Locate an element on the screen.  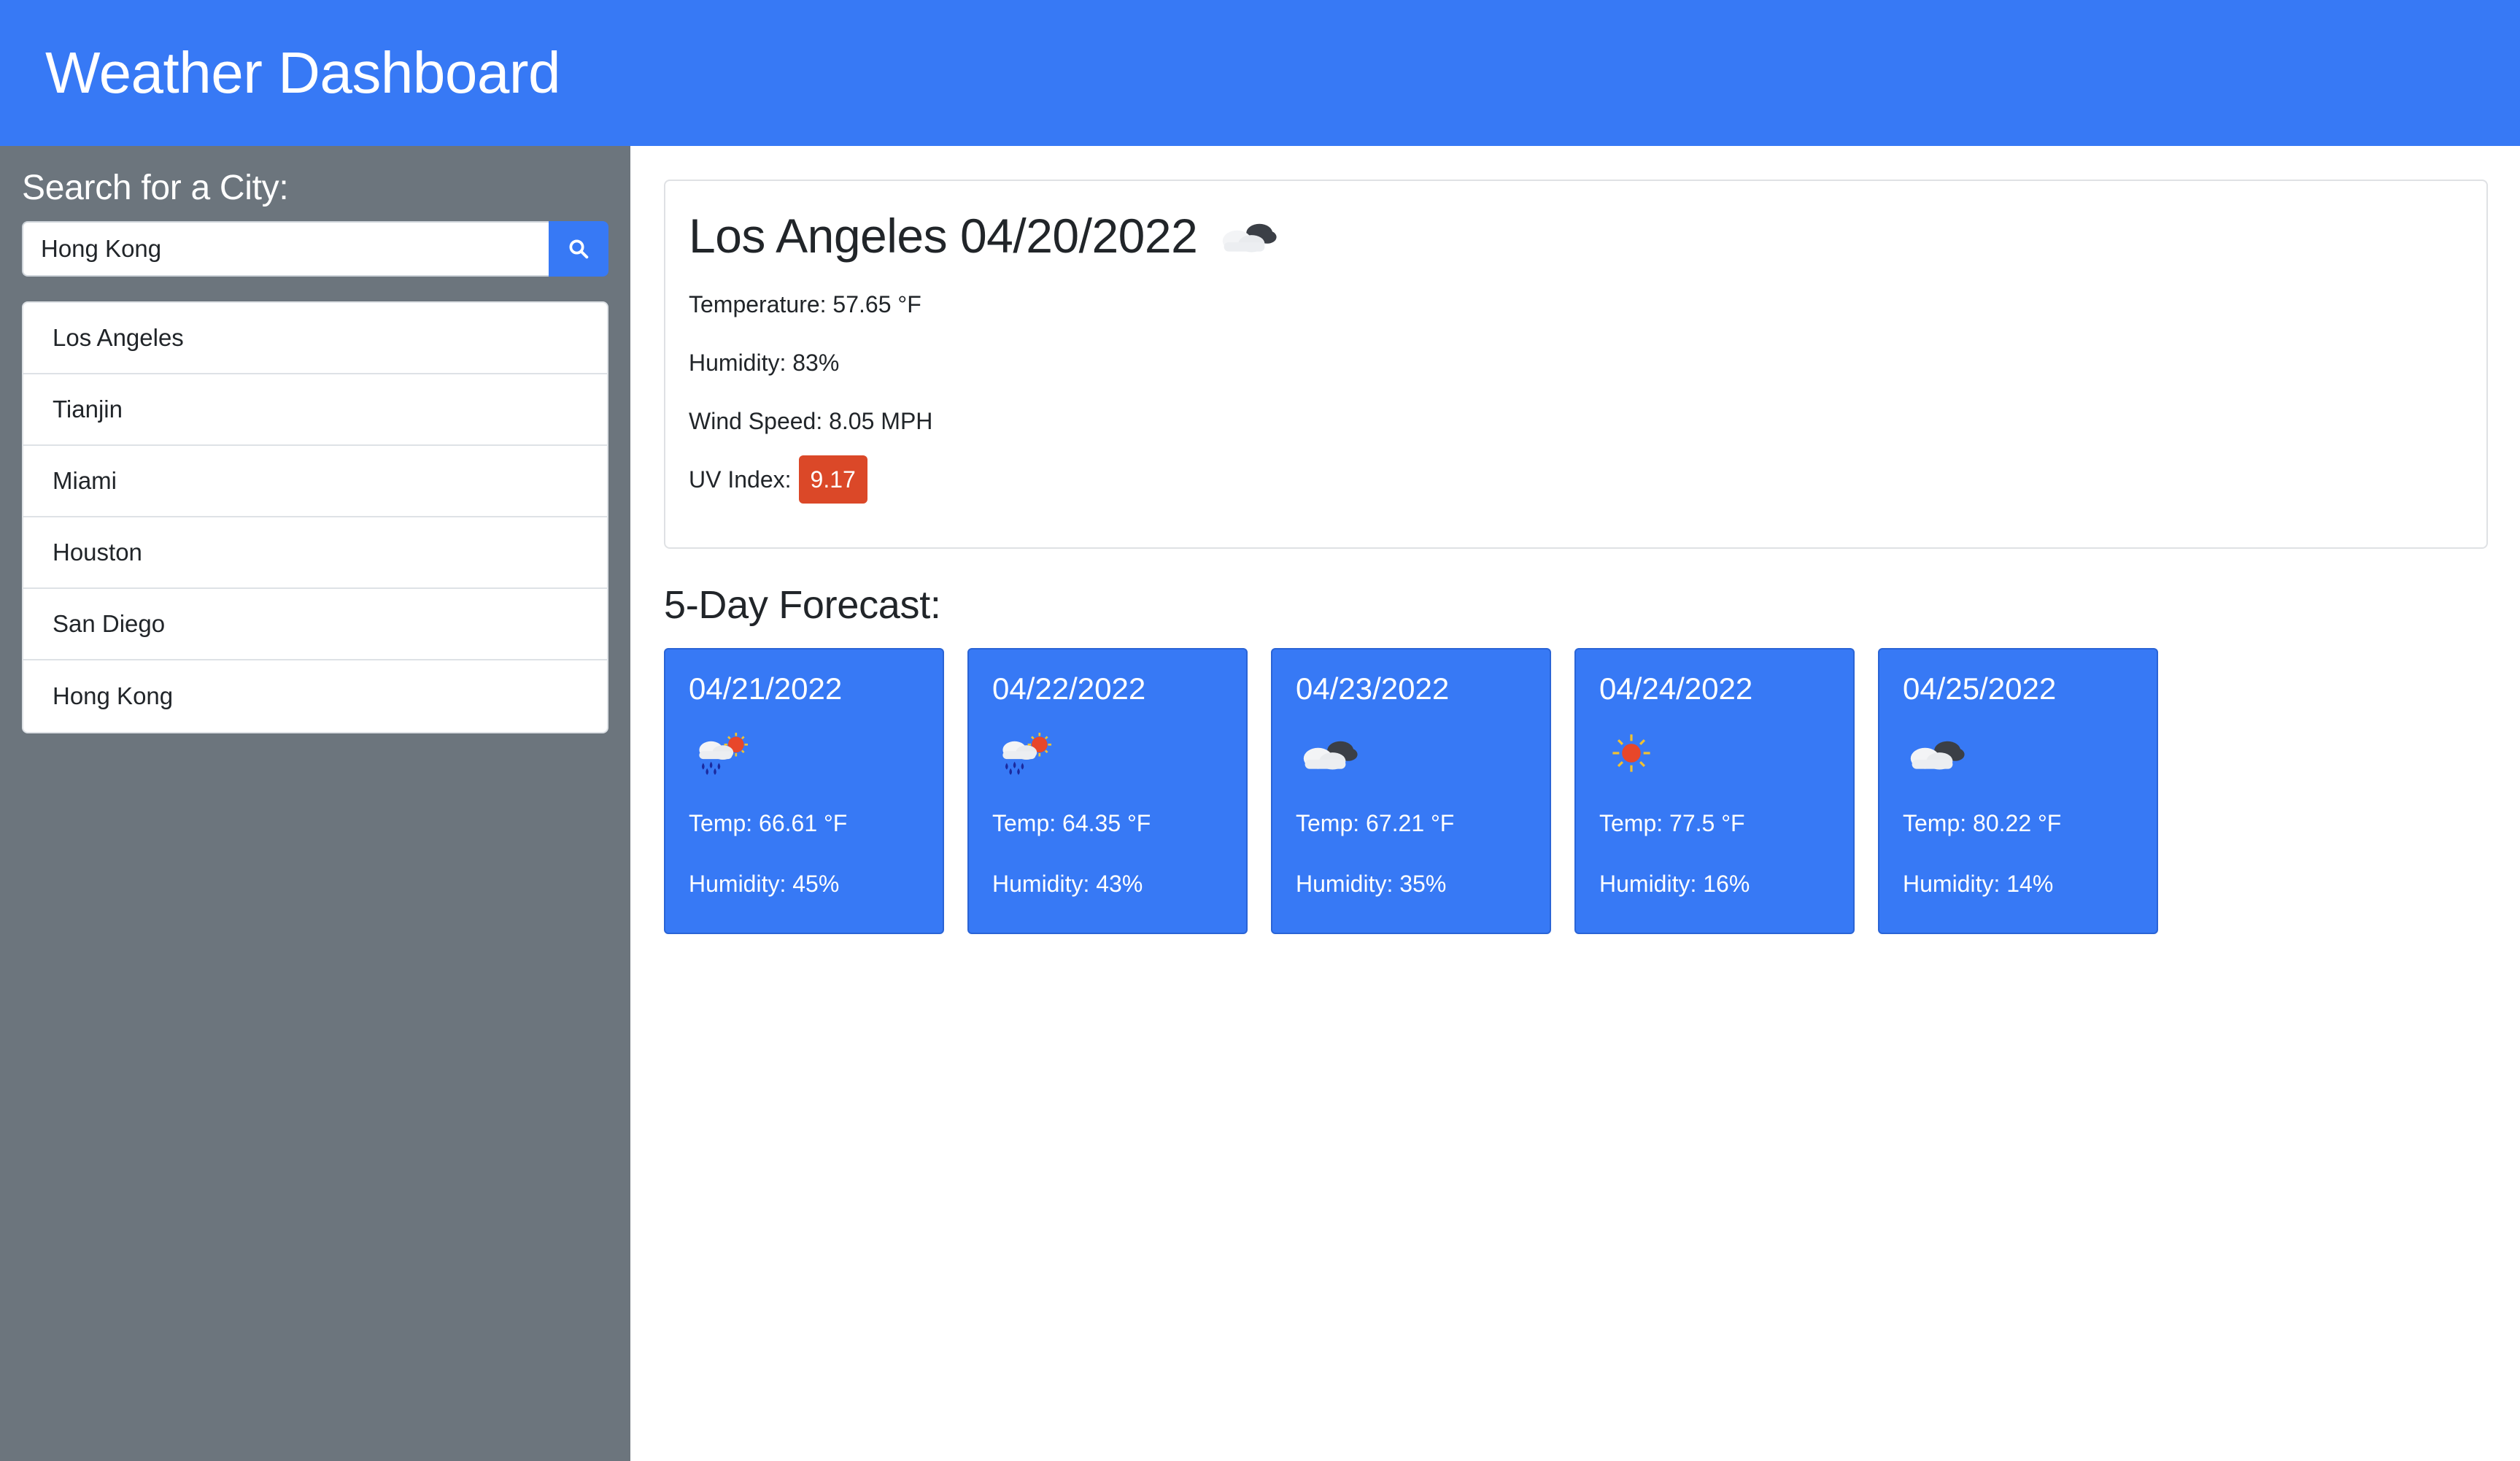
search-icon is located at coordinates (579, 249).